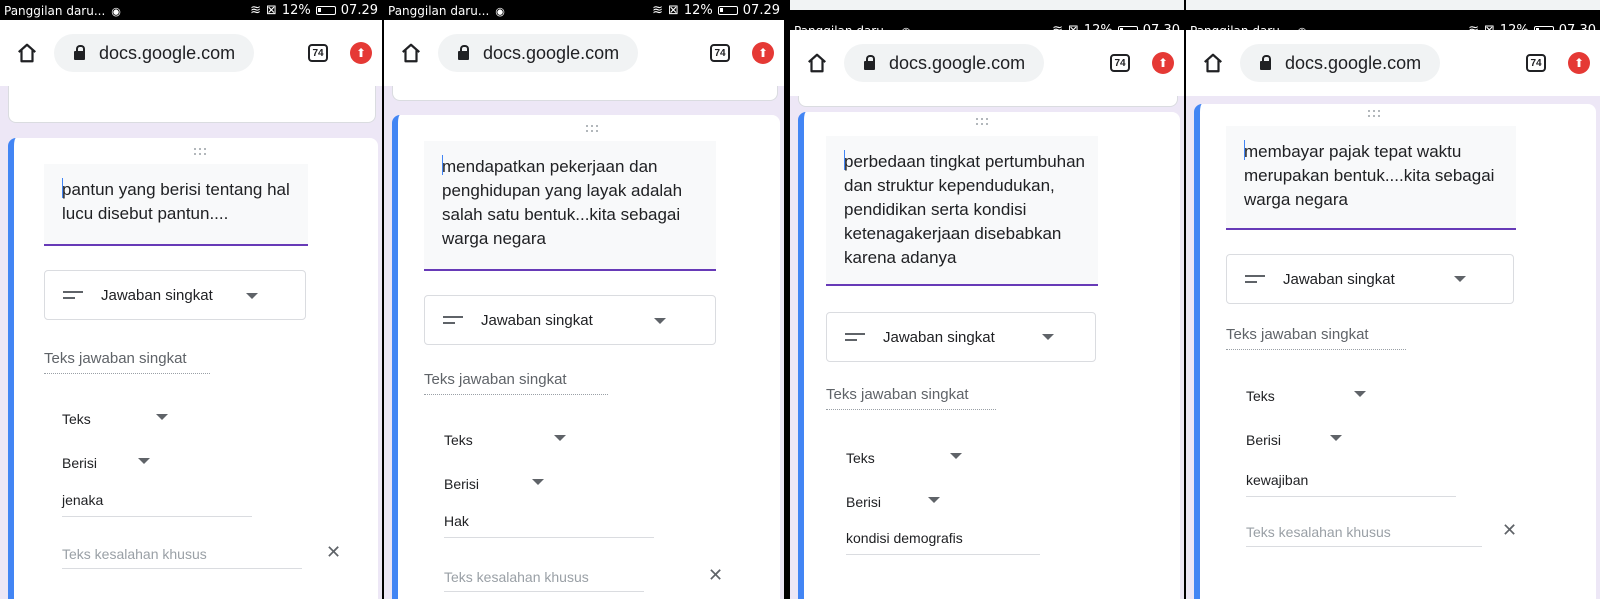  Describe the element at coordinates (271, 10) in the screenshot. I see `signal-icon: ⊠` at that location.